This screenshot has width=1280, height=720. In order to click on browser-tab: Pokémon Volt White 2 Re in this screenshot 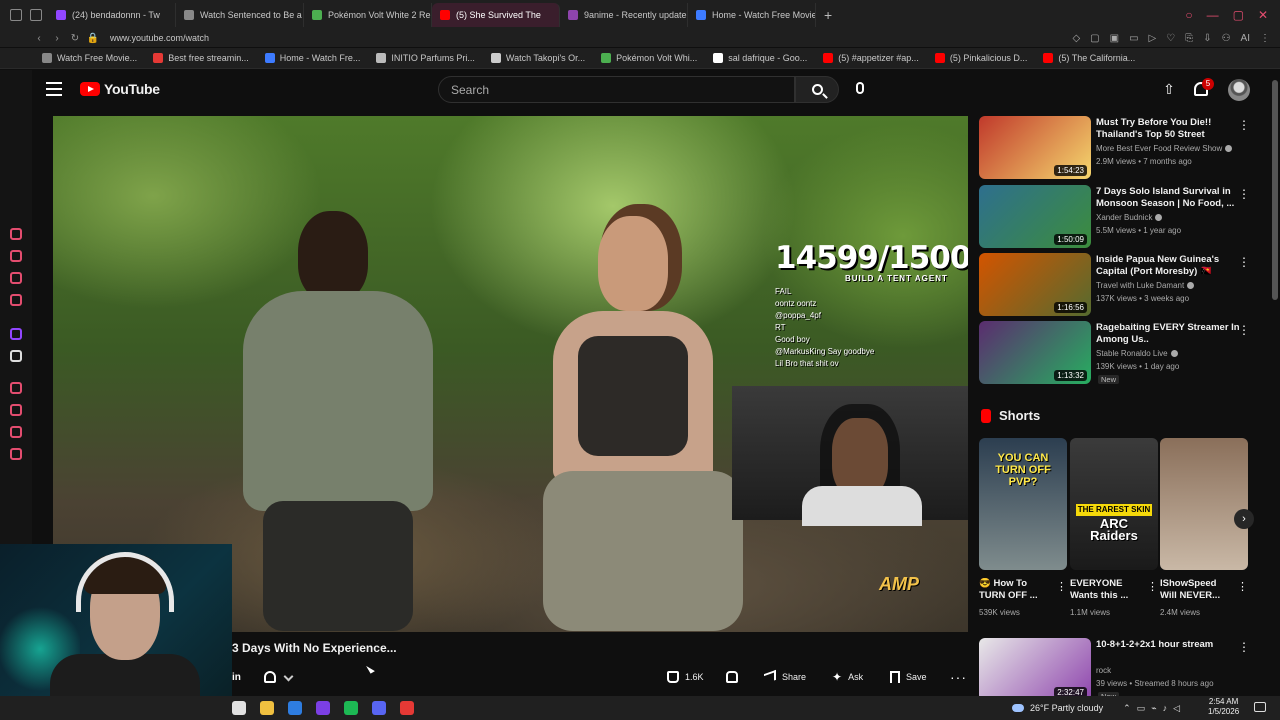, I will do `click(368, 14)`.